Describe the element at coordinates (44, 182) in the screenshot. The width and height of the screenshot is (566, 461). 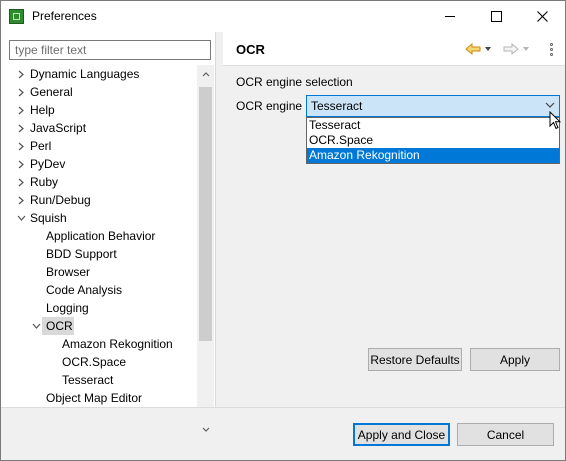
I see `tree-item-label: Ruby` at that location.